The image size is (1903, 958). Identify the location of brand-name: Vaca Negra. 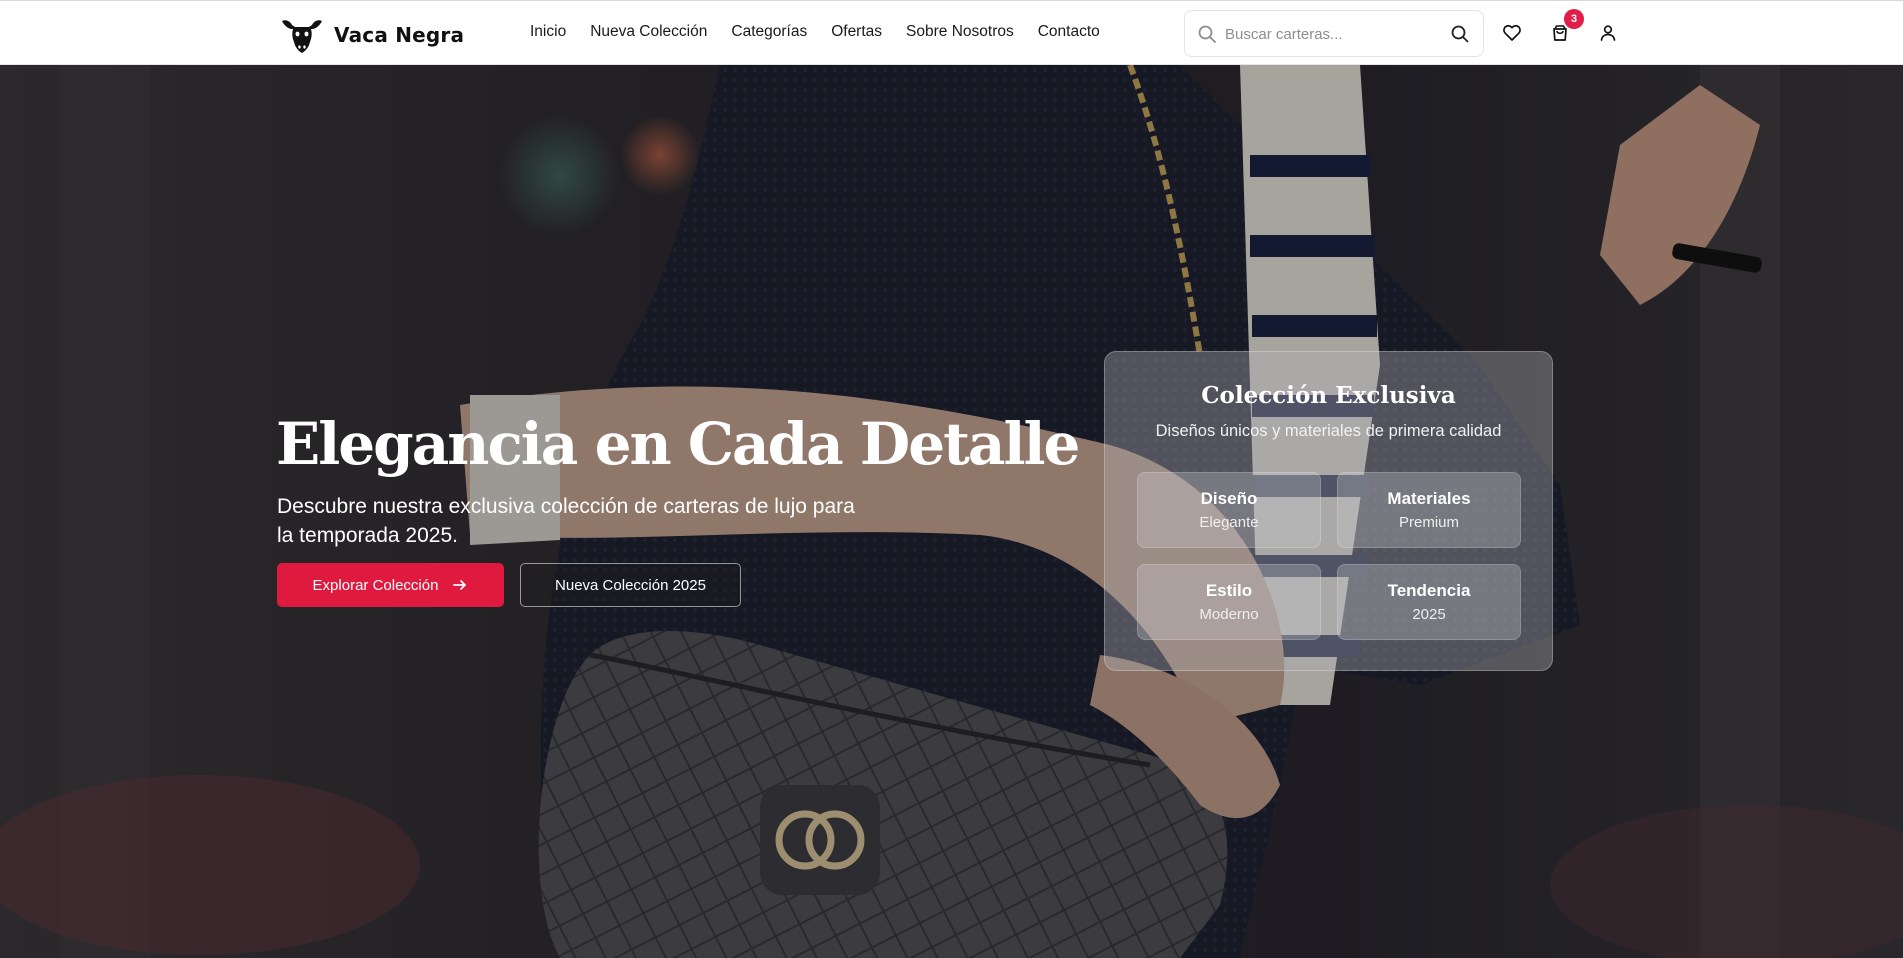
(399, 35).